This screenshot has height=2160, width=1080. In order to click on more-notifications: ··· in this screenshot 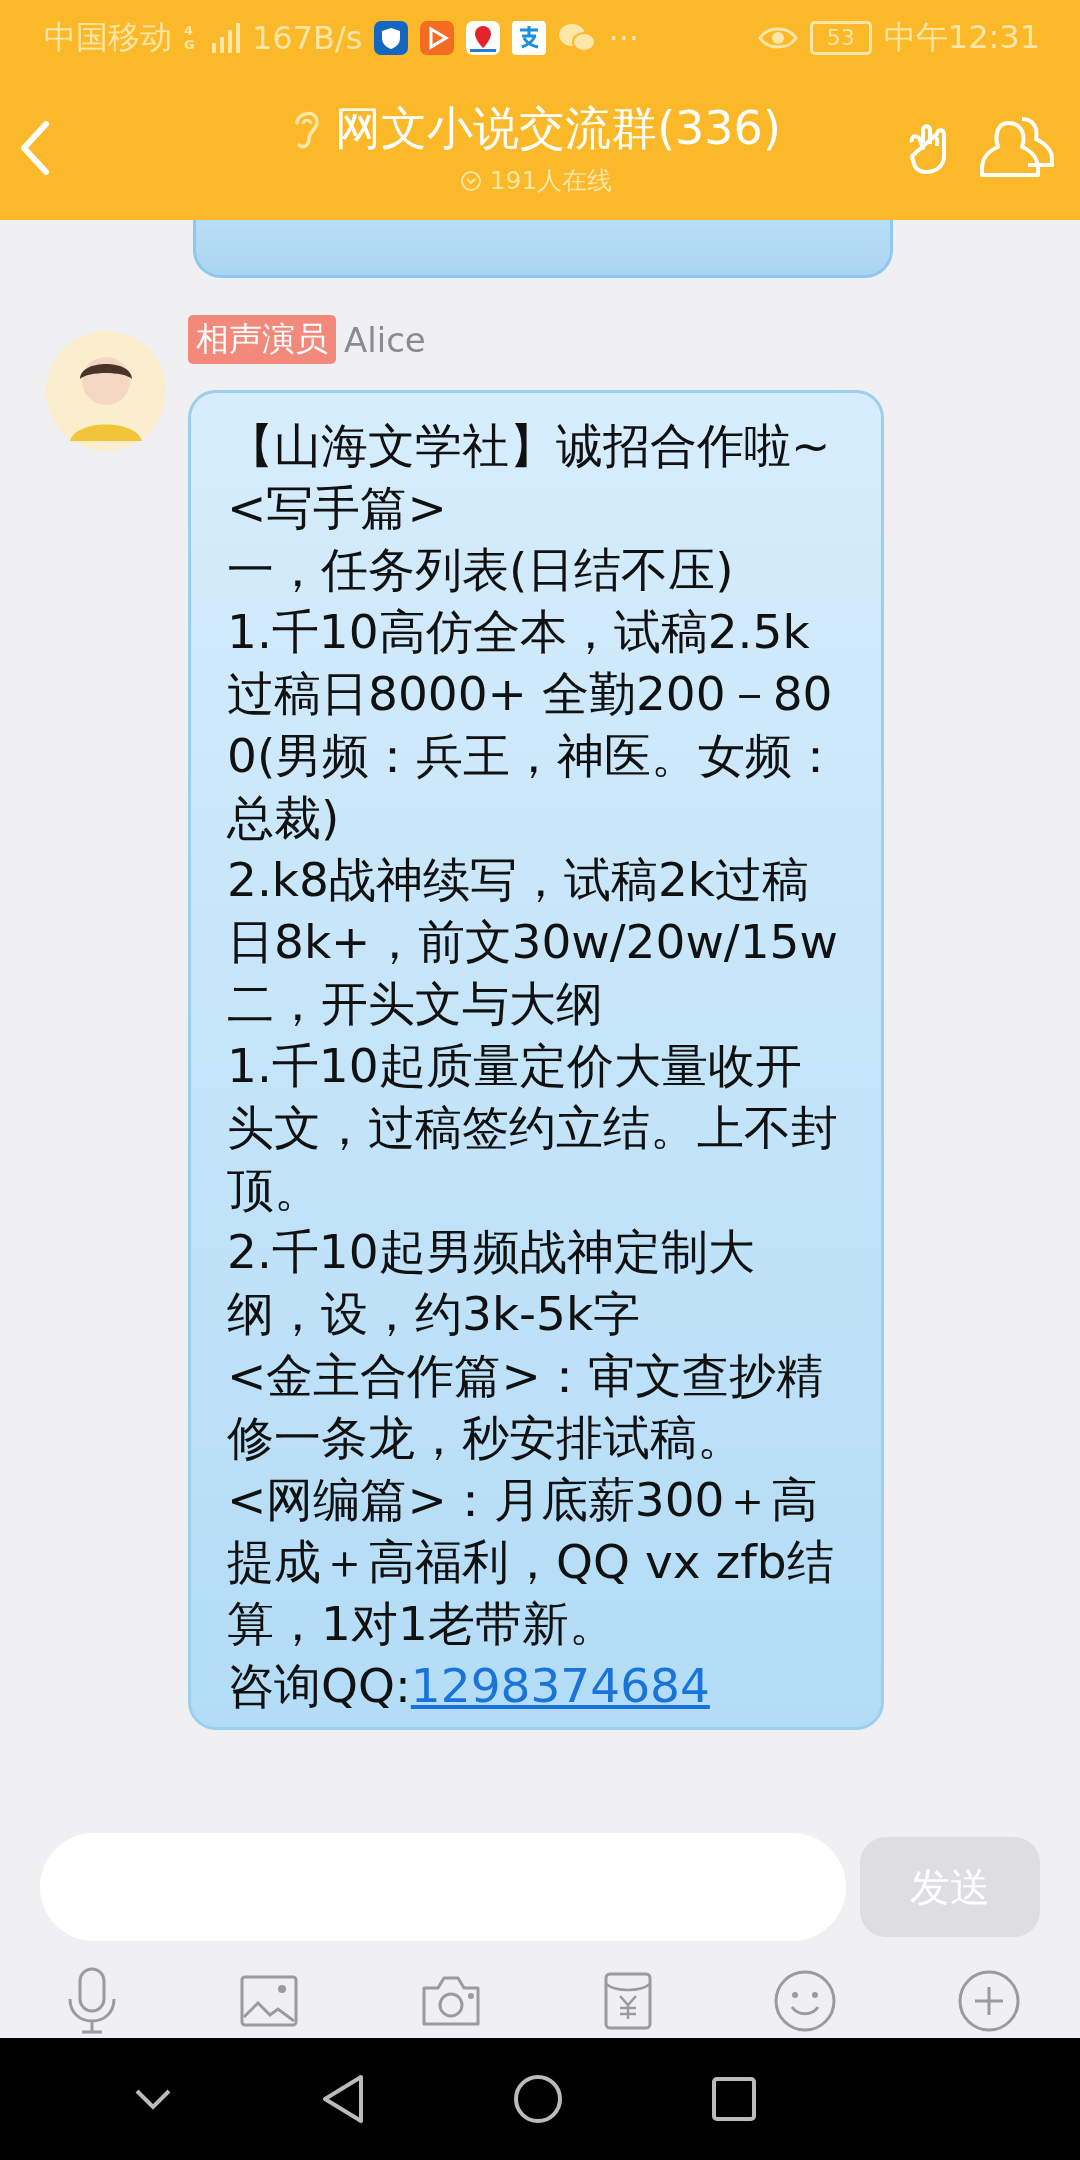, I will do `click(623, 37)`.